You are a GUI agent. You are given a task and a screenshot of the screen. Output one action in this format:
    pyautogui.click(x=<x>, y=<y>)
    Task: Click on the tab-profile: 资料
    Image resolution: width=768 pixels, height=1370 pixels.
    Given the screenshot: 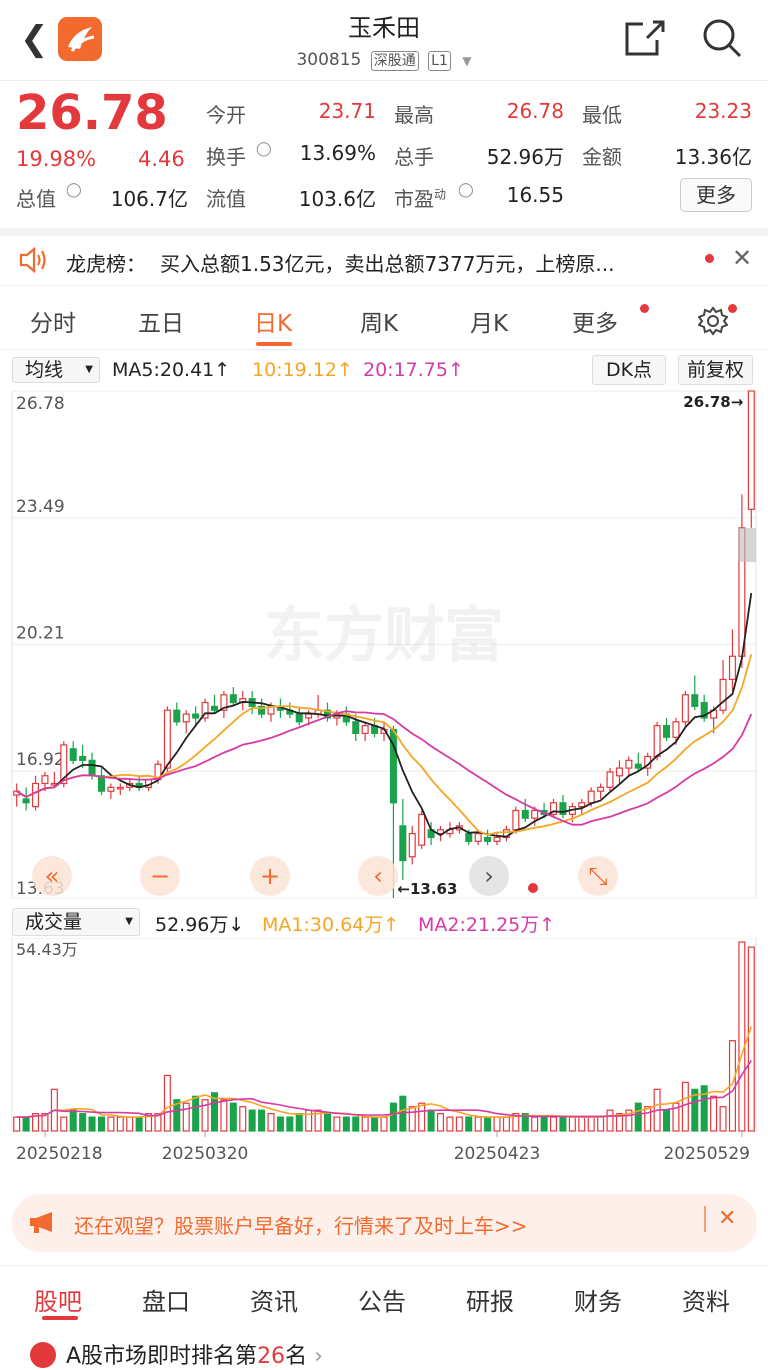 What is the action you would take?
    pyautogui.click(x=706, y=1299)
    